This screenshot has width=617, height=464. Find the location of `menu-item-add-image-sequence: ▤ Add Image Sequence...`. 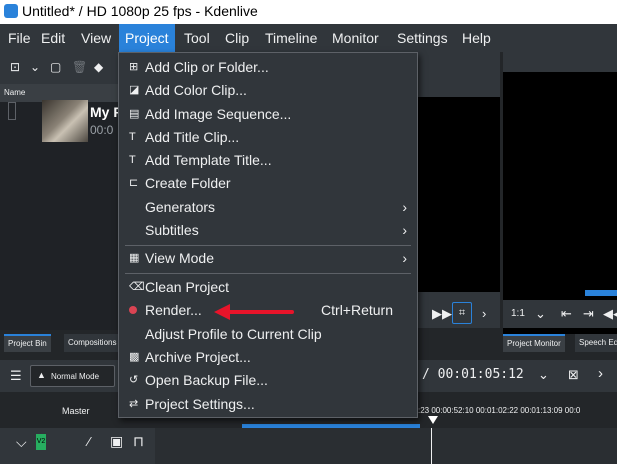

menu-item-add-image-sequence: ▤ Add Image Sequence... is located at coordinates (268, 114).